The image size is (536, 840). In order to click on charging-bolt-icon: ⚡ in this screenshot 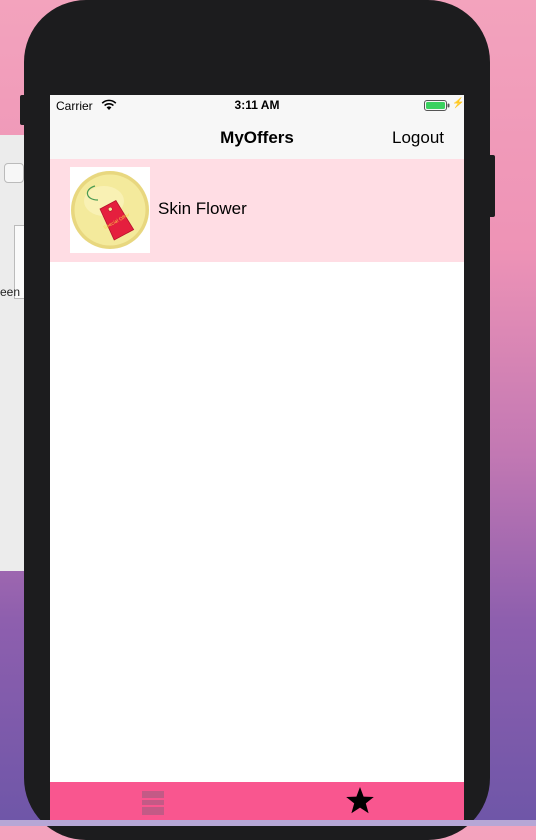, I will do `click(458, 103)`.